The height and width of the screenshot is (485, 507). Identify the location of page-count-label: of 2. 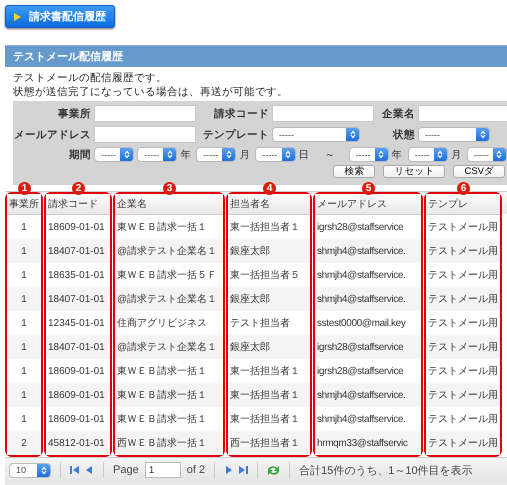
(196, 470).